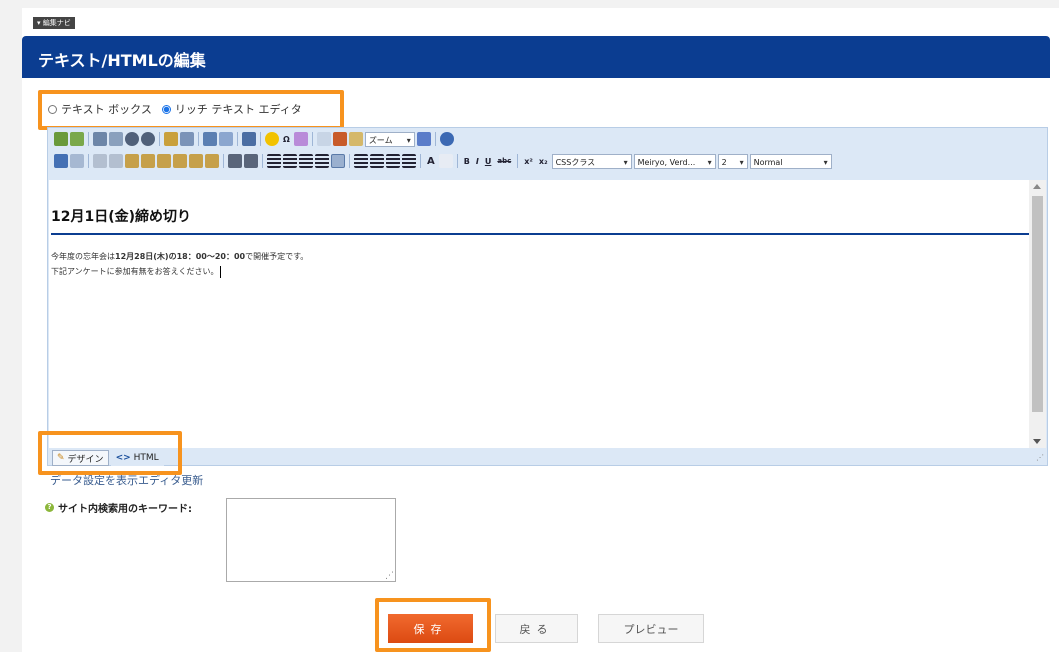 This screenshot has height=652, width=1059. I want to click on emoticon-icon, so click(272, 139).